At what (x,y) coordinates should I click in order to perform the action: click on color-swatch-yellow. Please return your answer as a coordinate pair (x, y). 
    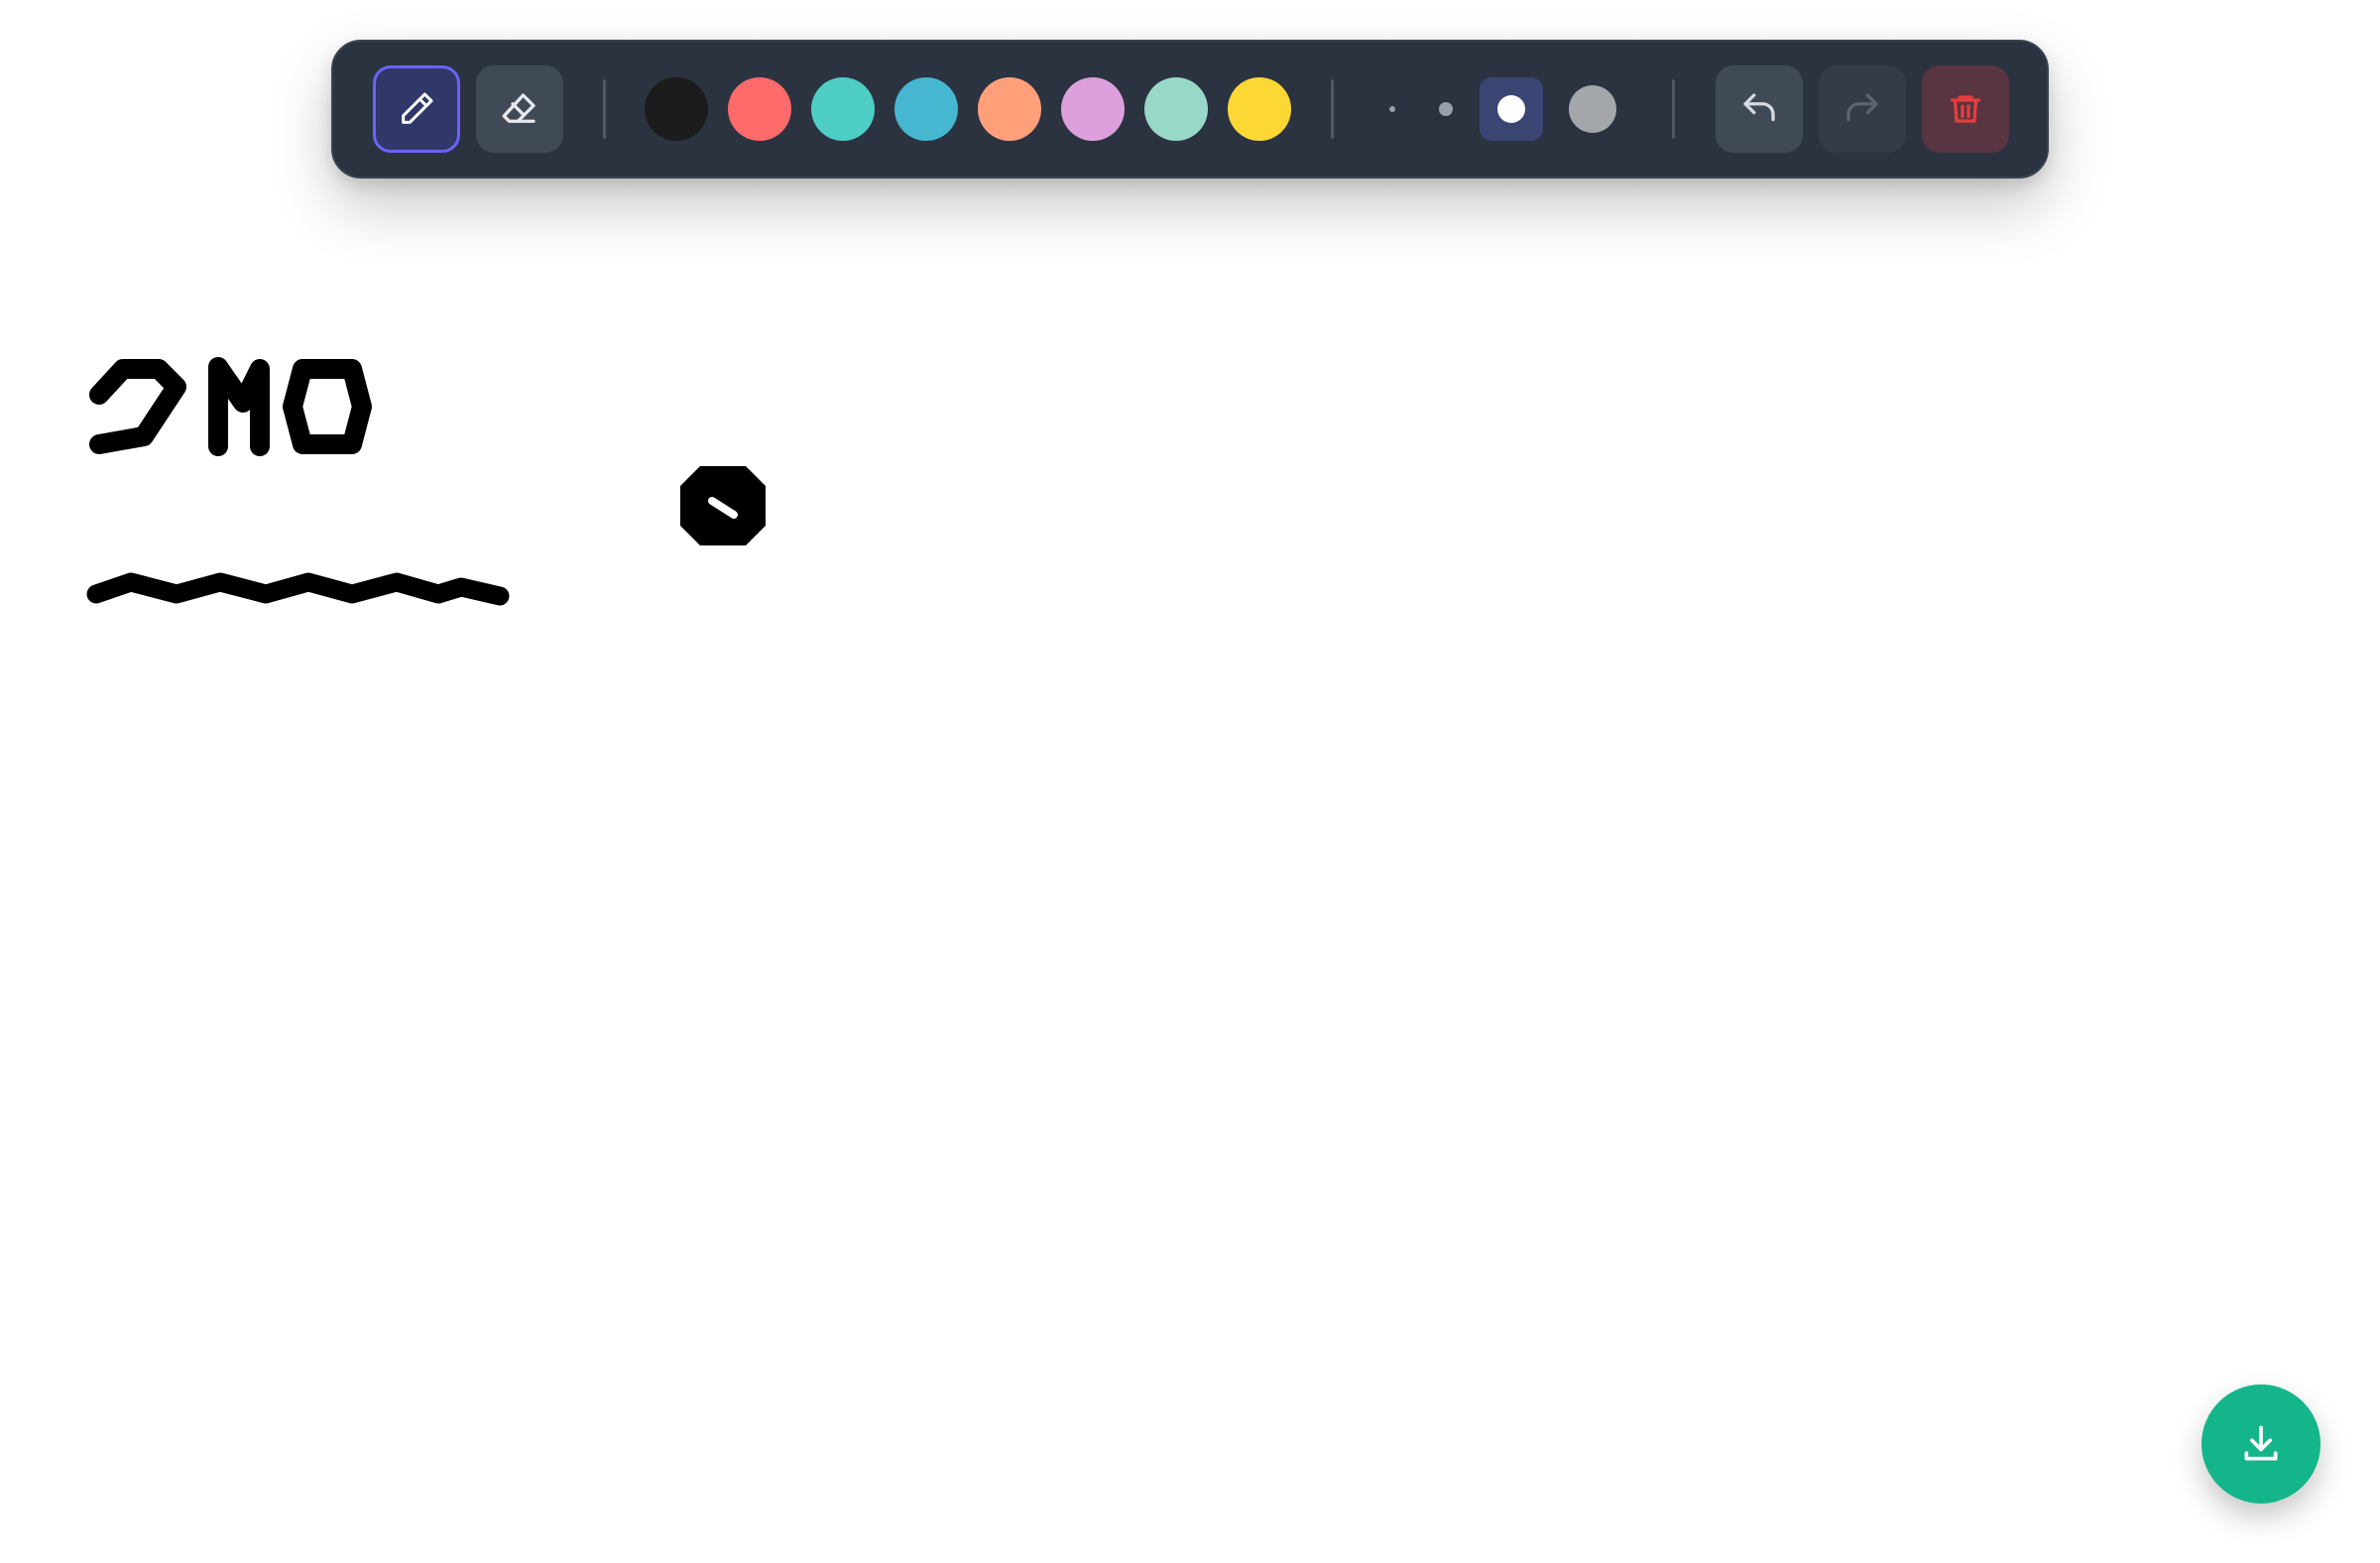
    Looking at the image, I should click on (1259, 109).